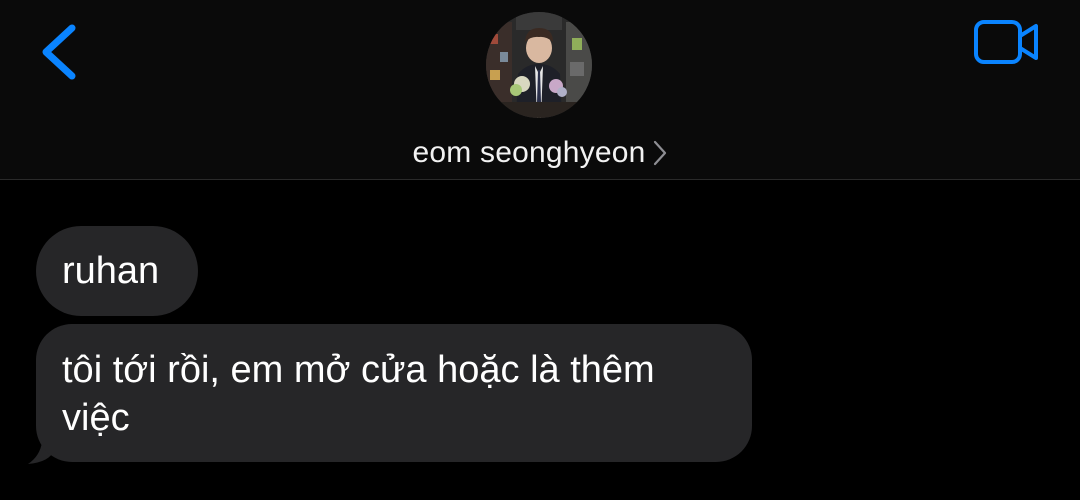  What do you see at coordinates (529, 152) in the screenshot?
I see `contact-name: eom seonghyeon` at bounding box center [529, 152].